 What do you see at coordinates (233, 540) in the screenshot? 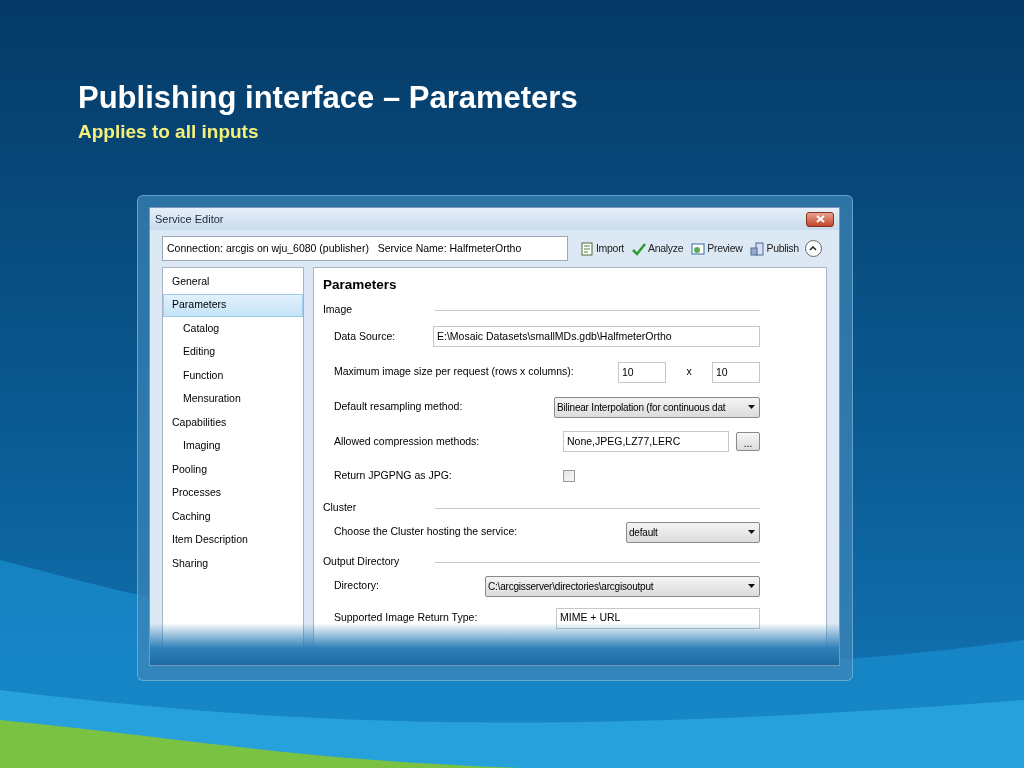
I see `sidebar-item: Item Description` at bounding box center [233, 540].